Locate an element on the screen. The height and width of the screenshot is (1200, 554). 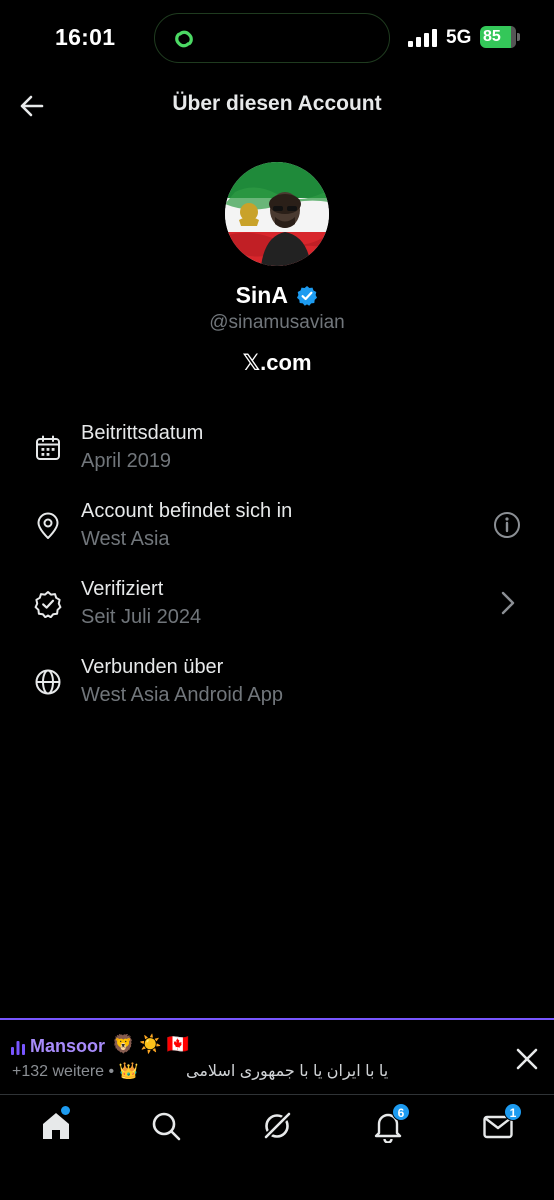
info-title: Account befindet sich in is located at coordinates (187, 511).